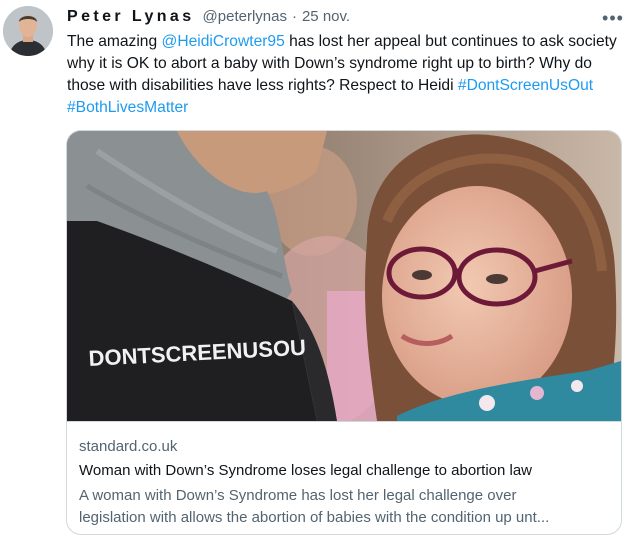  I want to click on hashtag-link: #DontScreenUsOut, so click(525, 85).